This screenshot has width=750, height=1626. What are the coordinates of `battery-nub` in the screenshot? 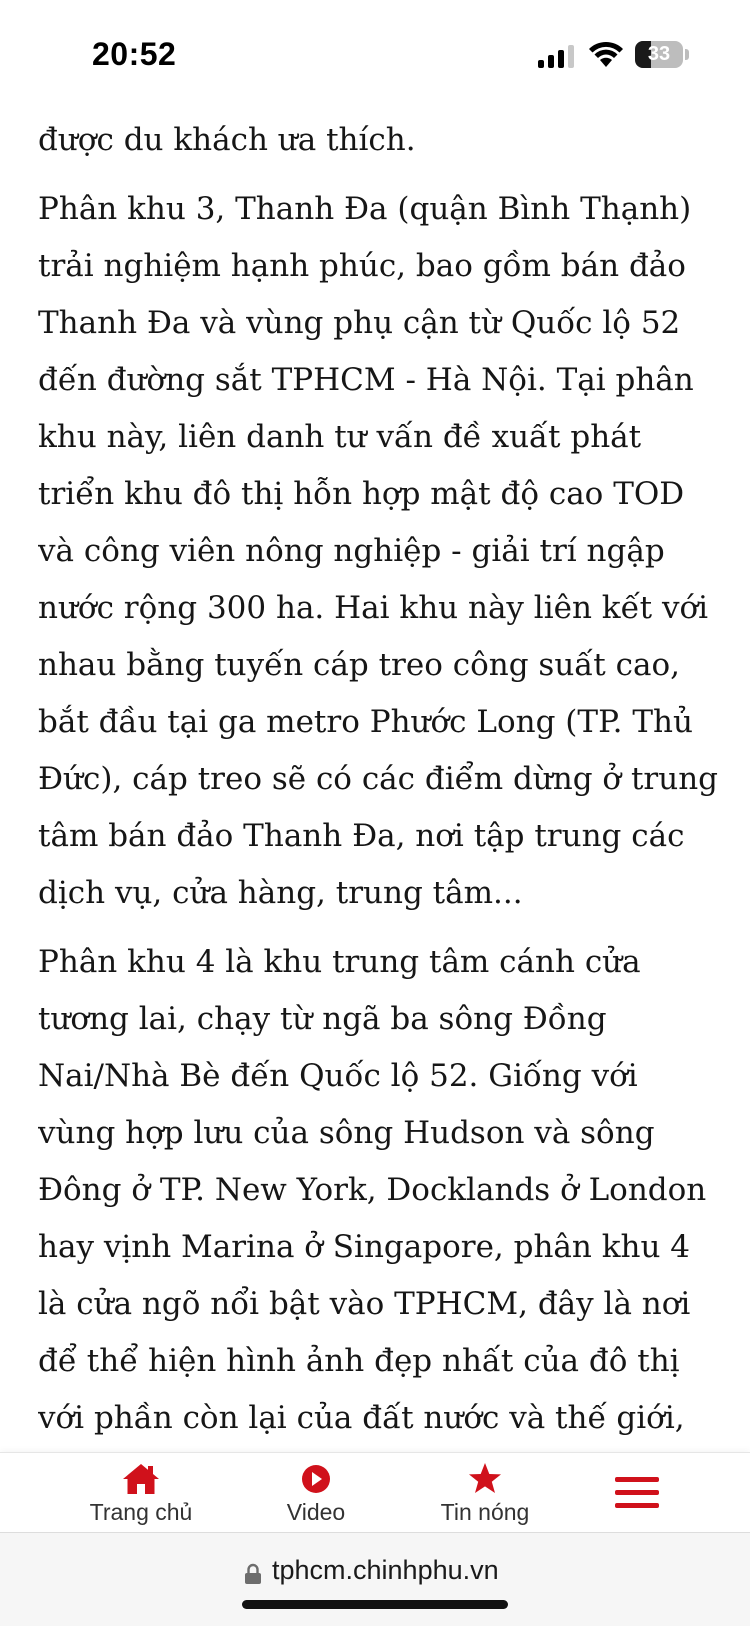 It's located at (687, 54).